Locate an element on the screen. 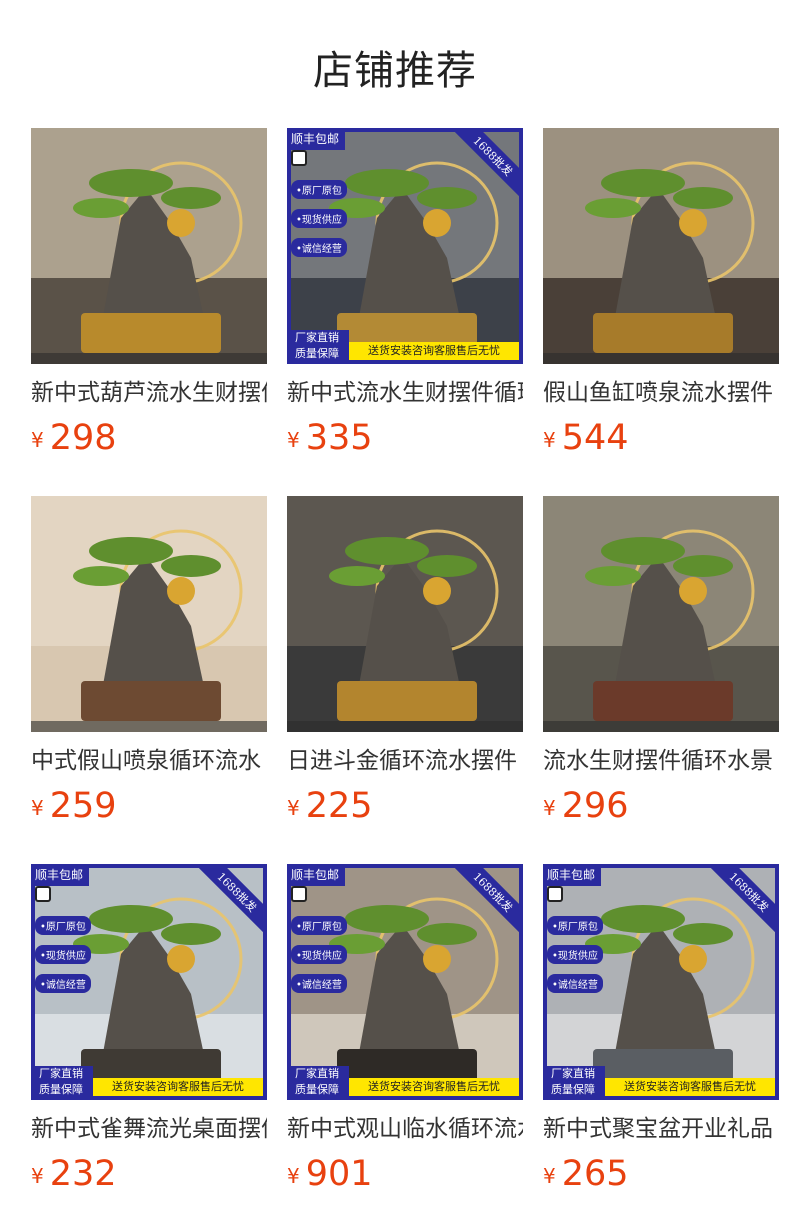 This screenshot has width=790, height=1232. product-name: 新中式葫芦流水生财摆件 is located at coordinates (149, 393).